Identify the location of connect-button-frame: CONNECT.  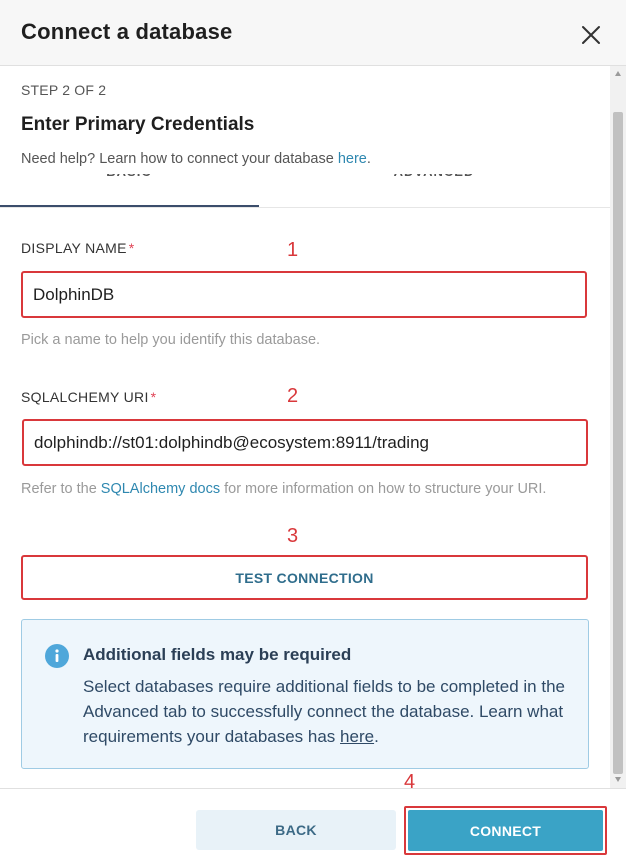
(505, 830).